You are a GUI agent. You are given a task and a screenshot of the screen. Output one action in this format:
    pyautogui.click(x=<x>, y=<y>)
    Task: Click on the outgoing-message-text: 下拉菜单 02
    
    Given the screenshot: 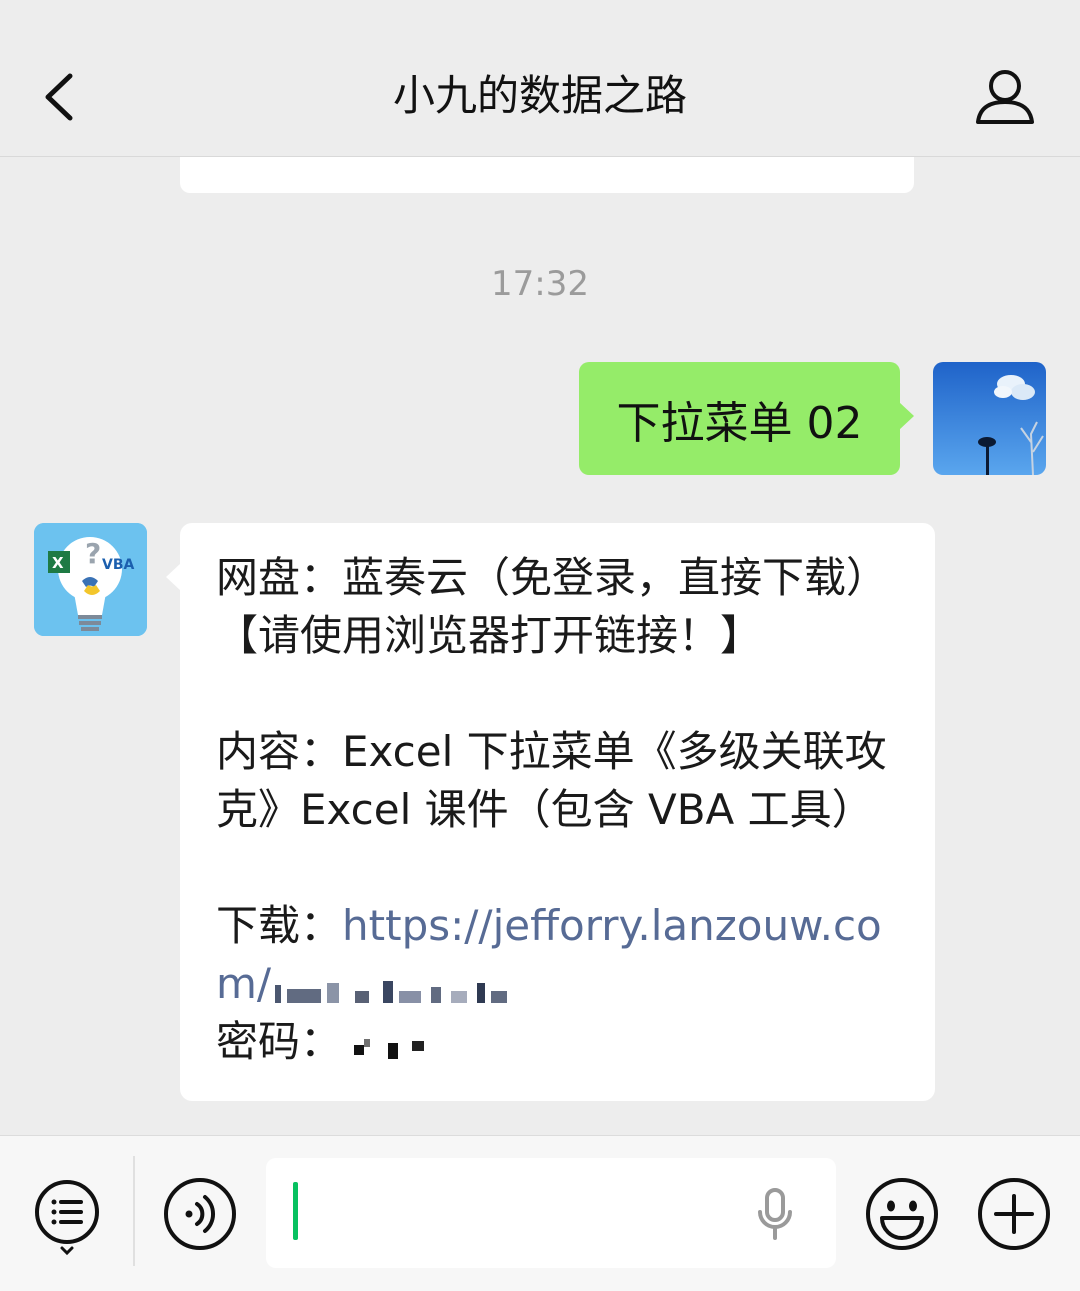 What is the action you would take?
    pyautogui.click(x=739, y=423)
    